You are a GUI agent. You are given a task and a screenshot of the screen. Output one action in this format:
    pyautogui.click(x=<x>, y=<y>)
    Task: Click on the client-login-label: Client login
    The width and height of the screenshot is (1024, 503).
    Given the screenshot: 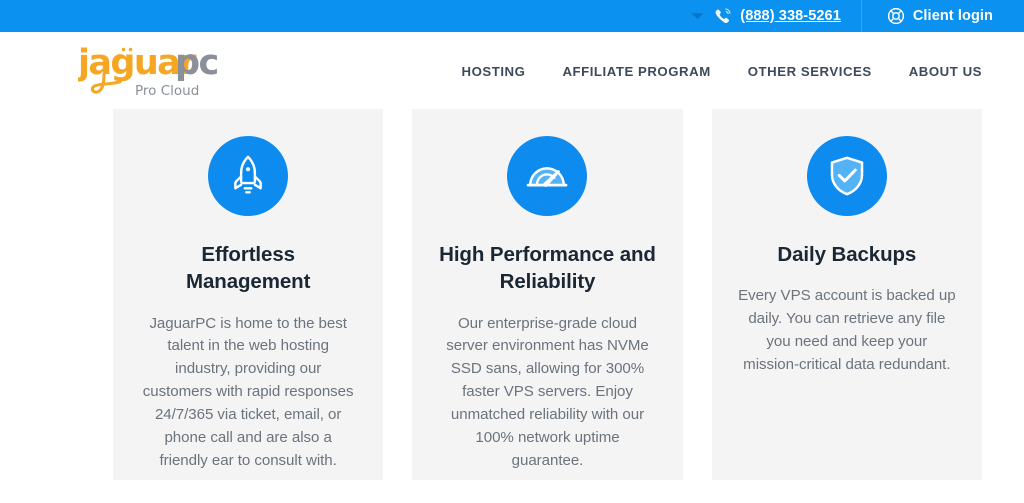 What is the action you would take?
    pyautogui.click(x=952, y=15)
    